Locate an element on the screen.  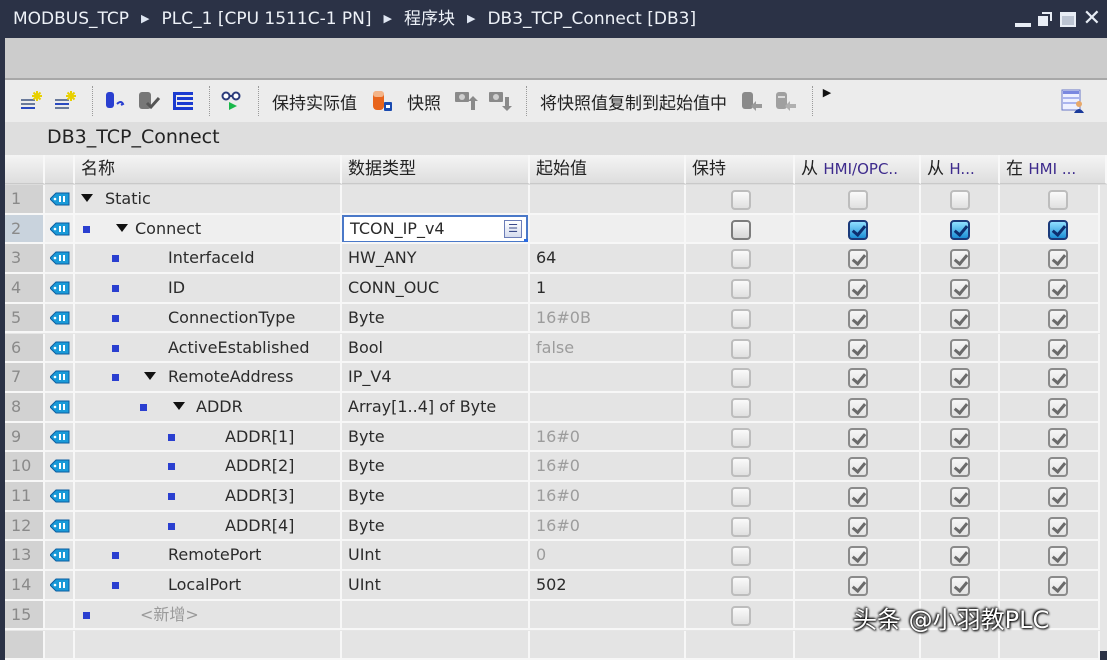
row-number: 9 is located at coordinates (25, 438).